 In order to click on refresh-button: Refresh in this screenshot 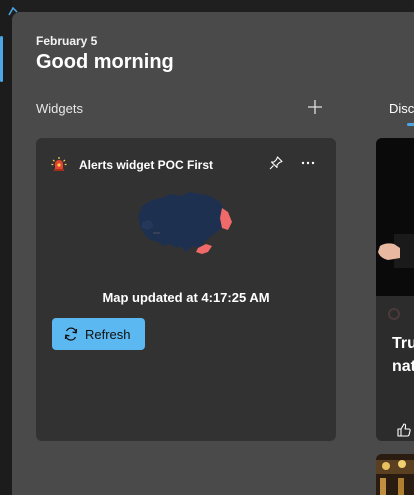, I will do `click(98, 334)`.